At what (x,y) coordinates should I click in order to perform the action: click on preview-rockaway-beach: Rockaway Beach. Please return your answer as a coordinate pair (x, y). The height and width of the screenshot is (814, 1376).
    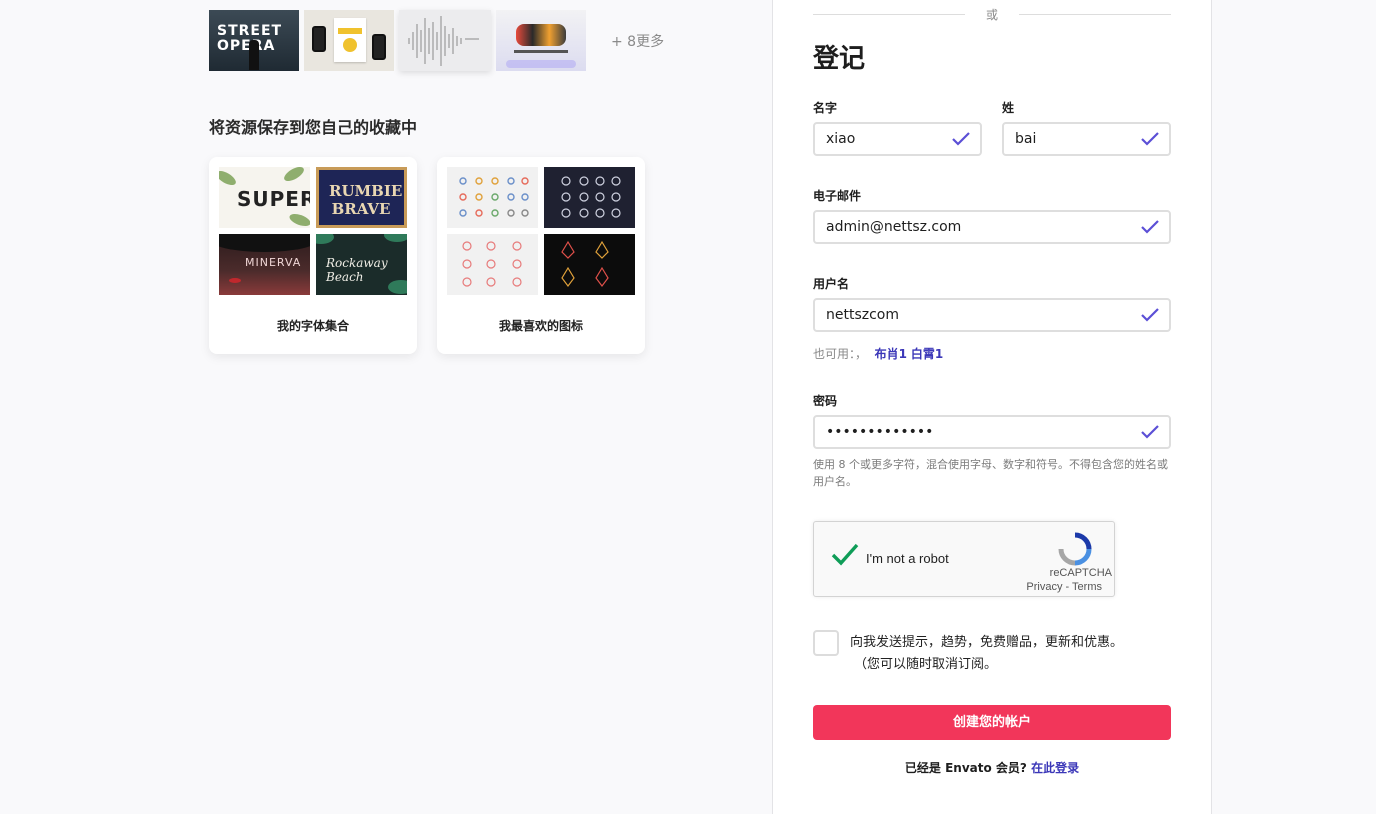
    Looking at the image, I should click on (361, 264).